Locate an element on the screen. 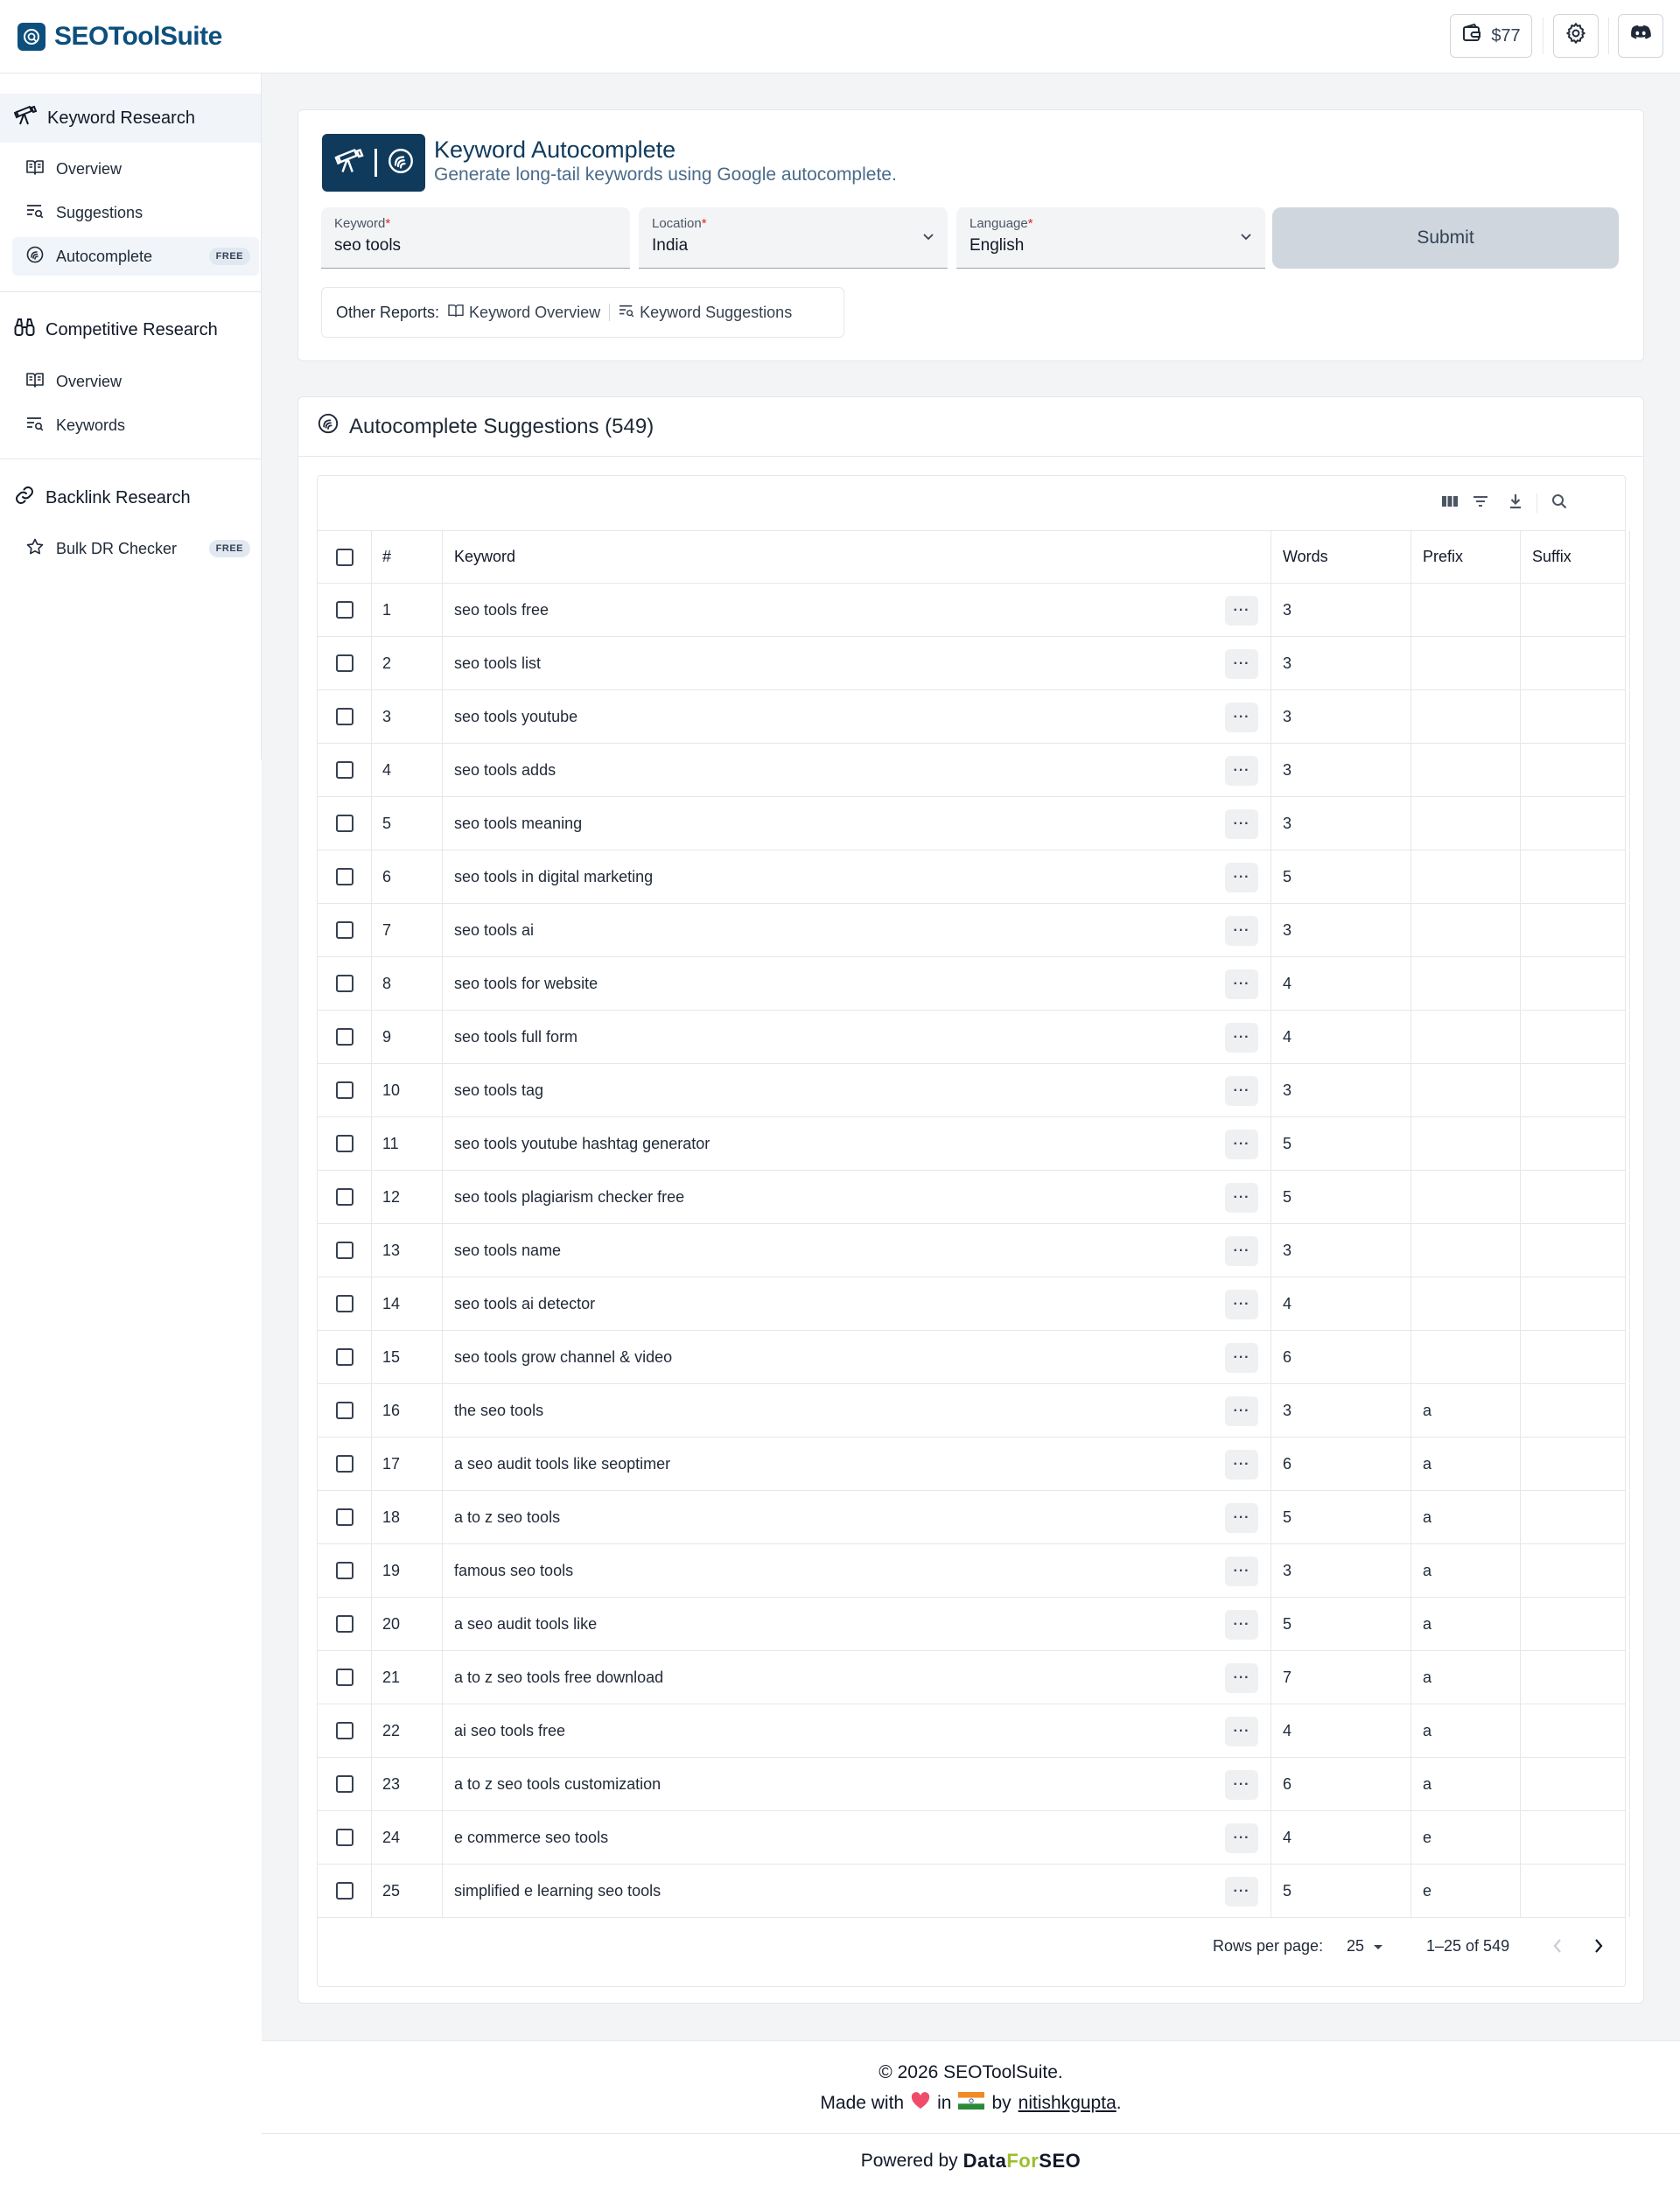 This screenshot has height=2190, width=1680. table-row: 21 a to z seo tools free download ··· 7 a is located at coordinates (974, 1678).